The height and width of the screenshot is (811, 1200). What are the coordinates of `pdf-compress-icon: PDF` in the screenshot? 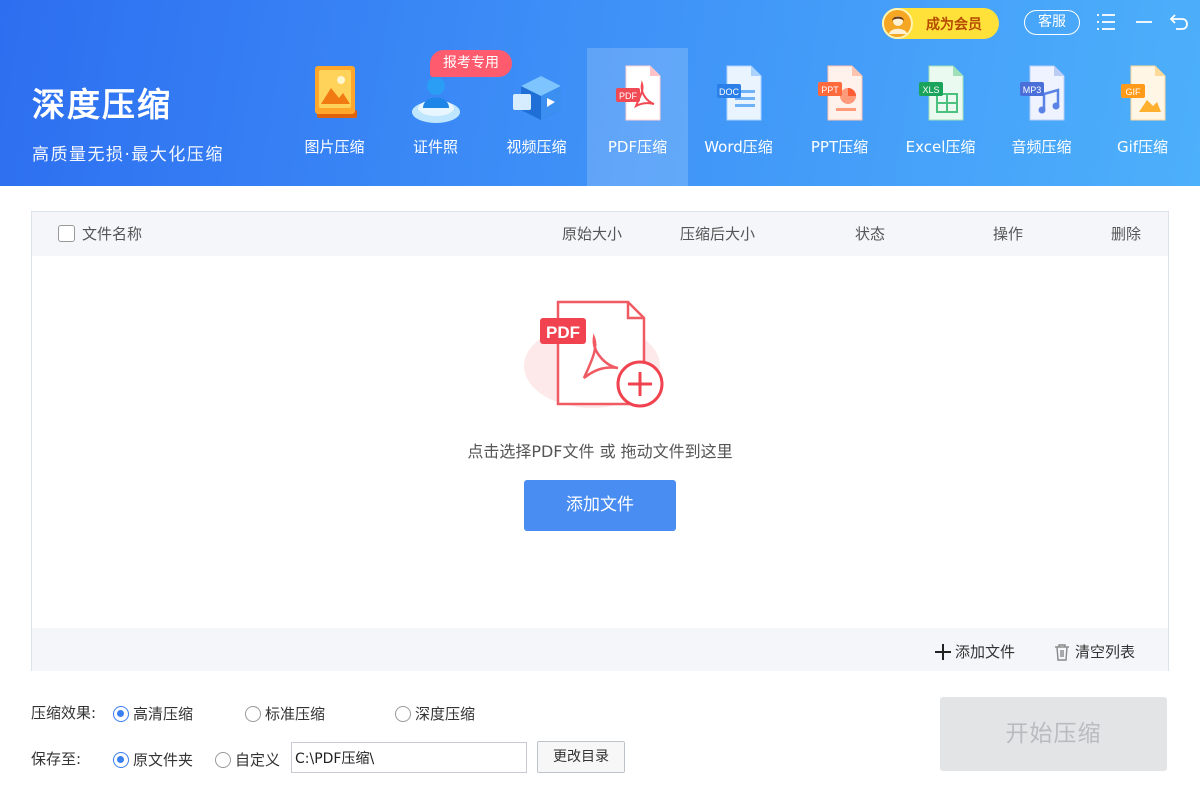 It's located at (638, 93).